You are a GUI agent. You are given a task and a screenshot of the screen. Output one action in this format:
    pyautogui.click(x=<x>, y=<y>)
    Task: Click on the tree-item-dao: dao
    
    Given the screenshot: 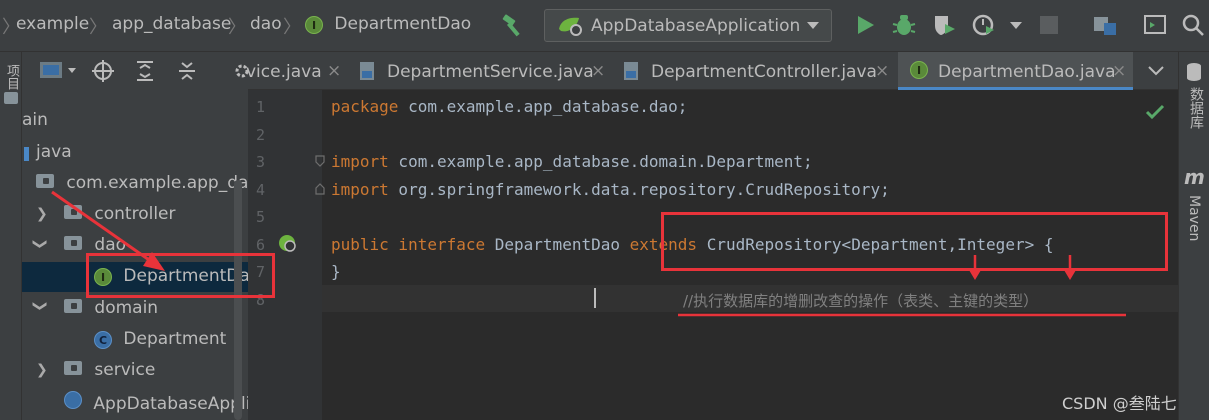 What is the action you would take?
    pyautogui.click(x=95, y=245)
    